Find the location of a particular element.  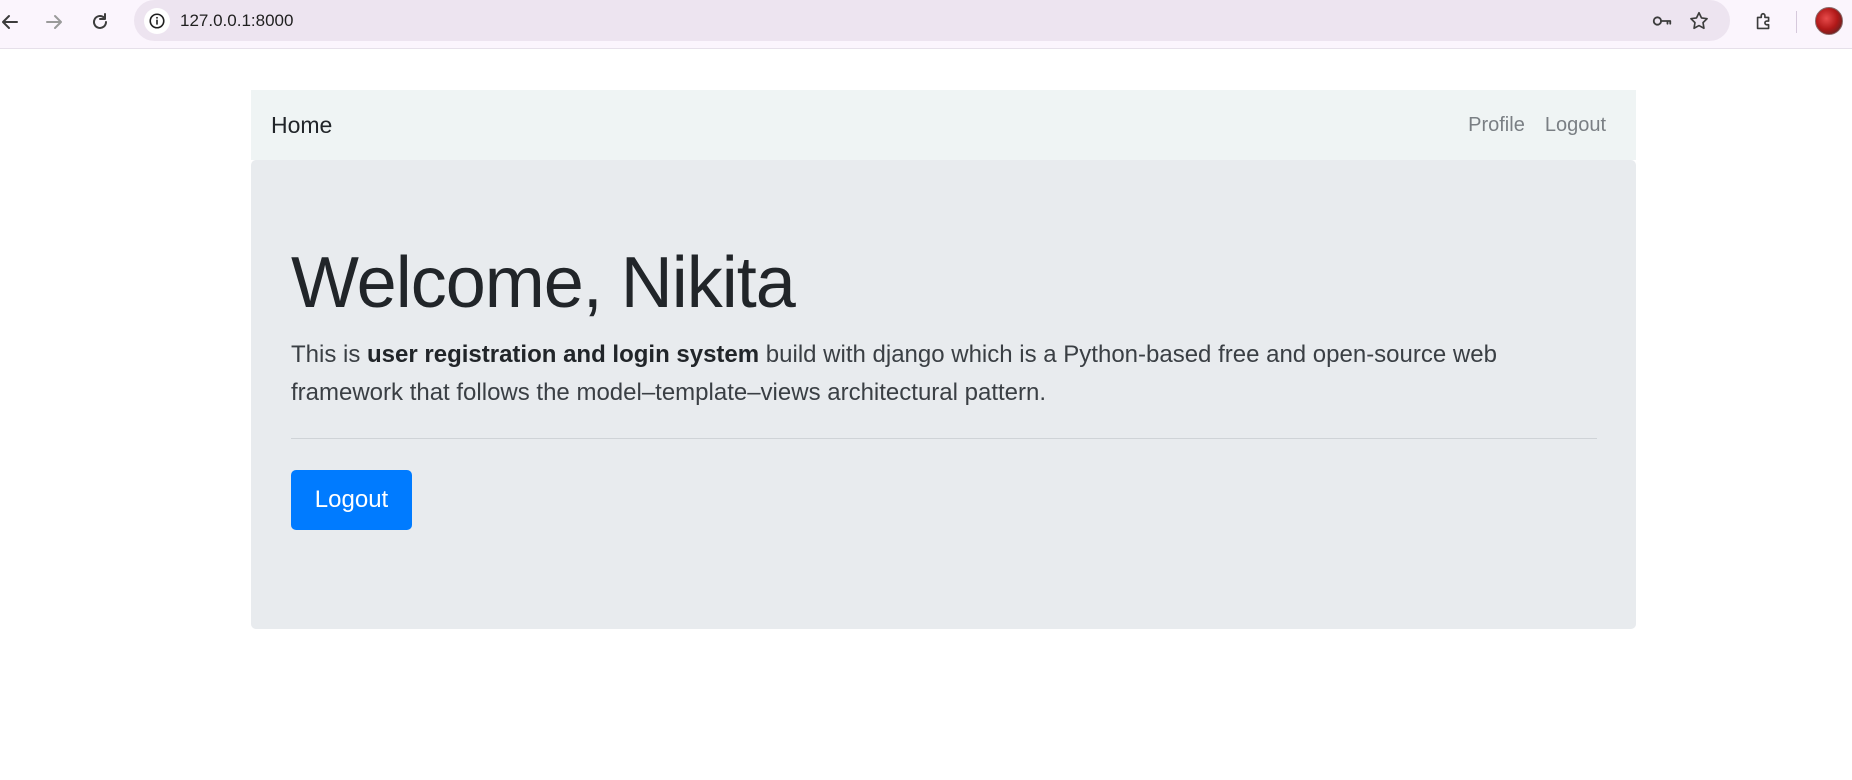

password-manager-button is located at coordinates (1662, 21).